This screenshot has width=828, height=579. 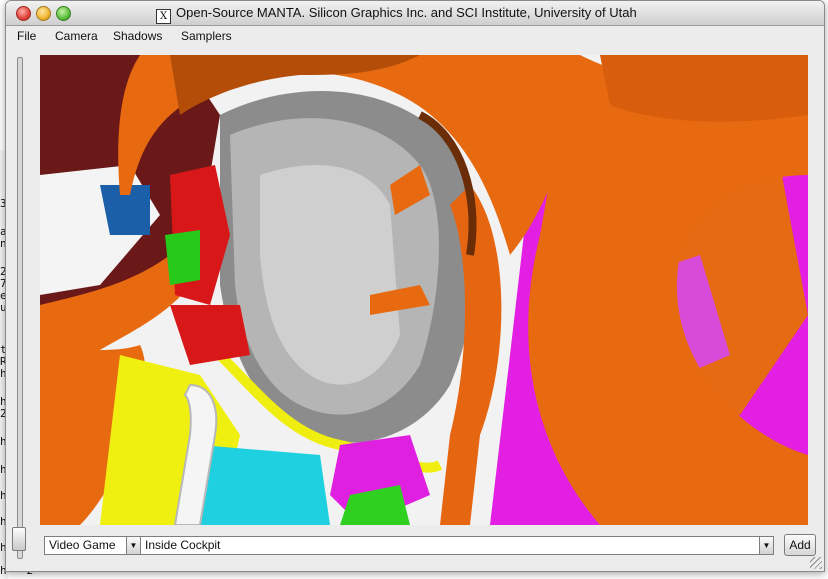 I want to click on camera-mode-select: Video Game ▼, so click(x=92, y=545).